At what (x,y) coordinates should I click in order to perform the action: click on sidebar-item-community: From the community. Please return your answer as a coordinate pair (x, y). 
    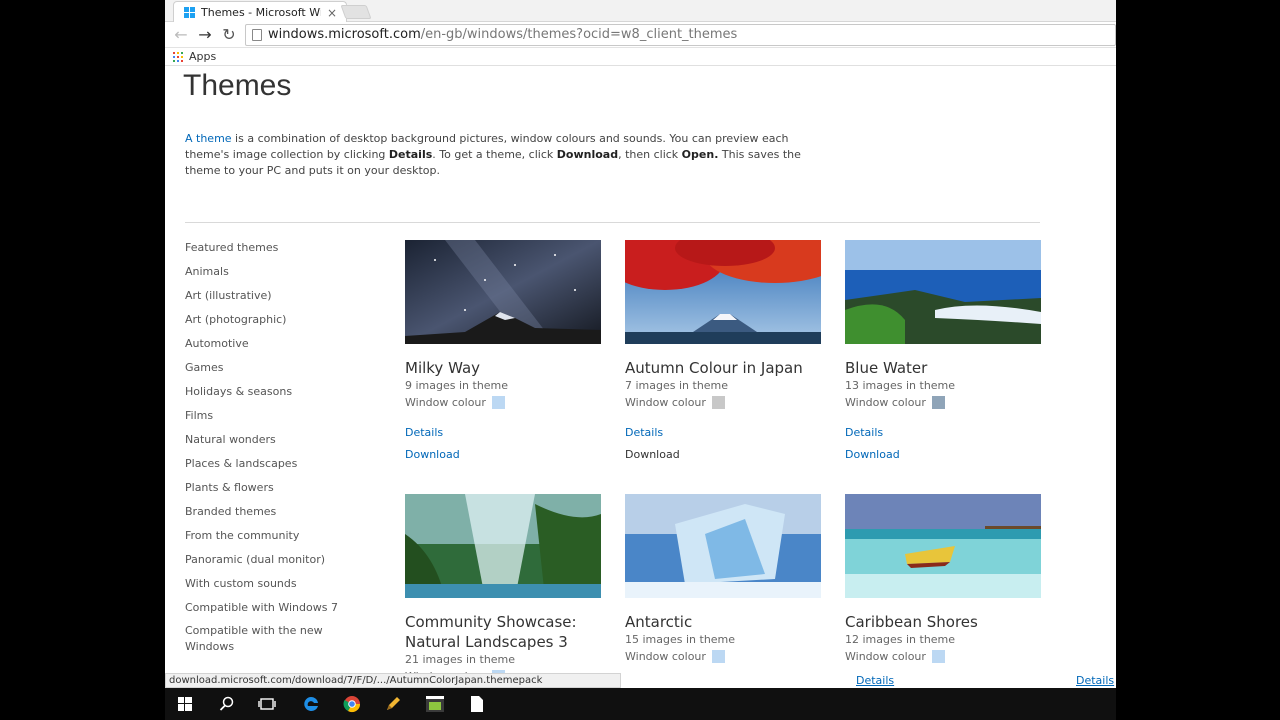
    Looking at the image, I should click on (265, 539).